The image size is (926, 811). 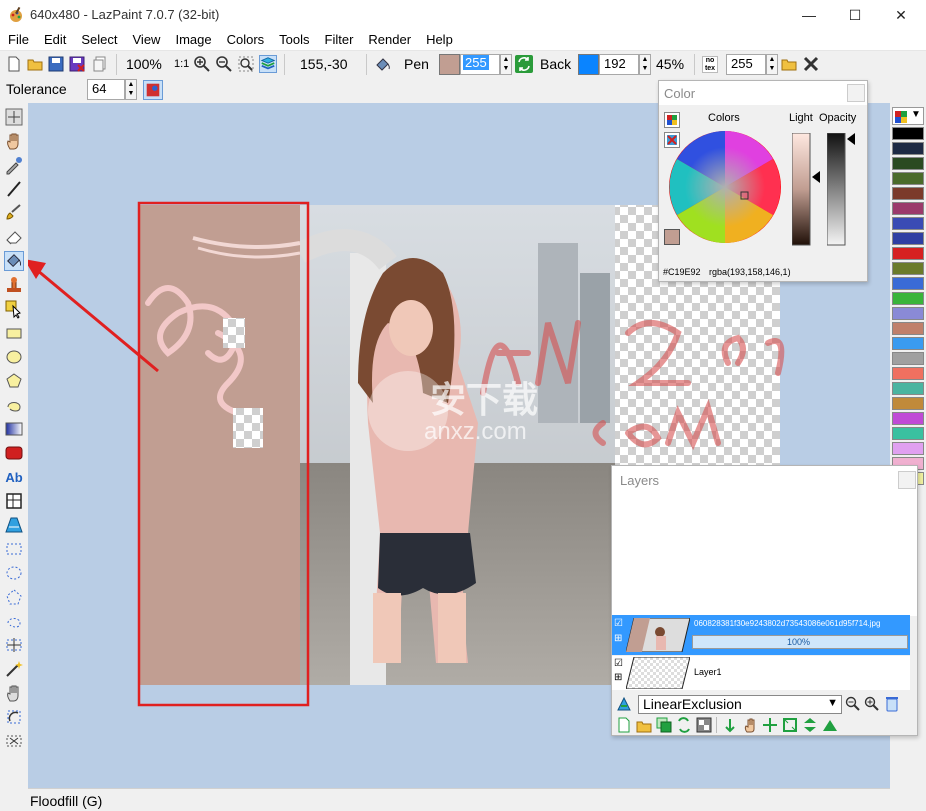 I want to click on no-texture-icon: no tex, so click(x=710, y=64).